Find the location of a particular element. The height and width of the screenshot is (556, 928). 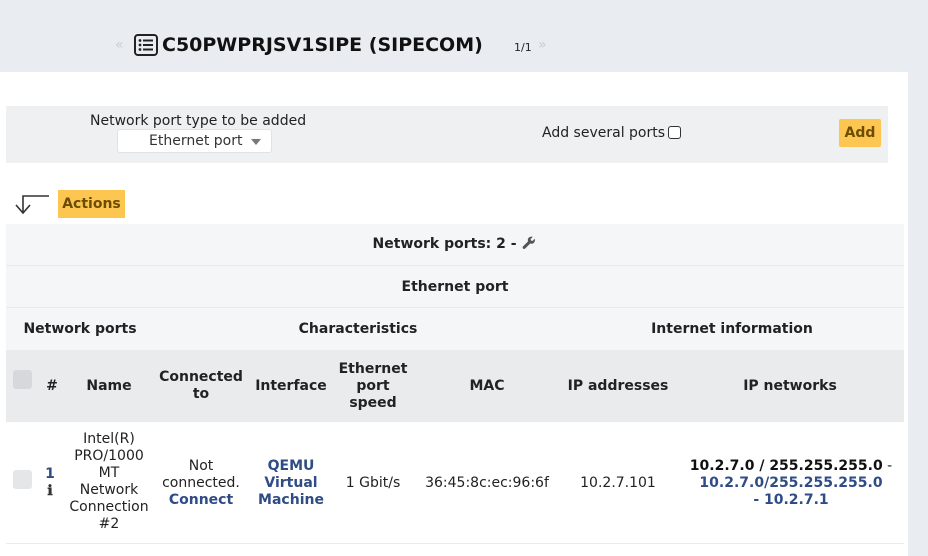

connect-link: Connect is located at coordinates (201, 500).